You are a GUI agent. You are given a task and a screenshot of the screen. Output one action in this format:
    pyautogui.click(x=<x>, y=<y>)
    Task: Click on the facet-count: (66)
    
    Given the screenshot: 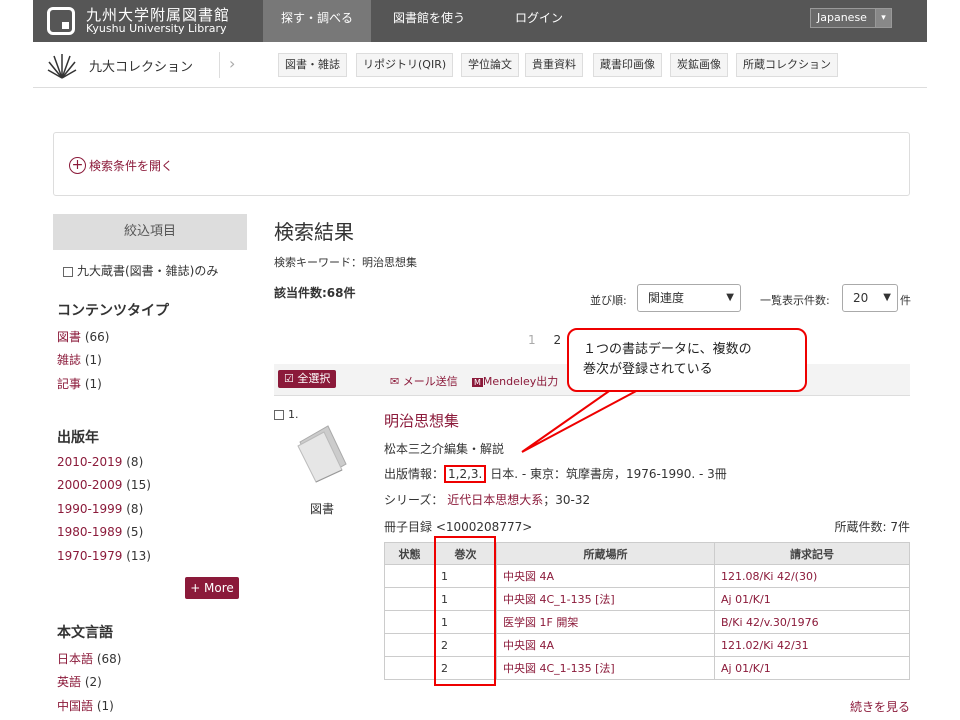 What is the action you would take?
    pyautogui.click(x=97, y=337)
    